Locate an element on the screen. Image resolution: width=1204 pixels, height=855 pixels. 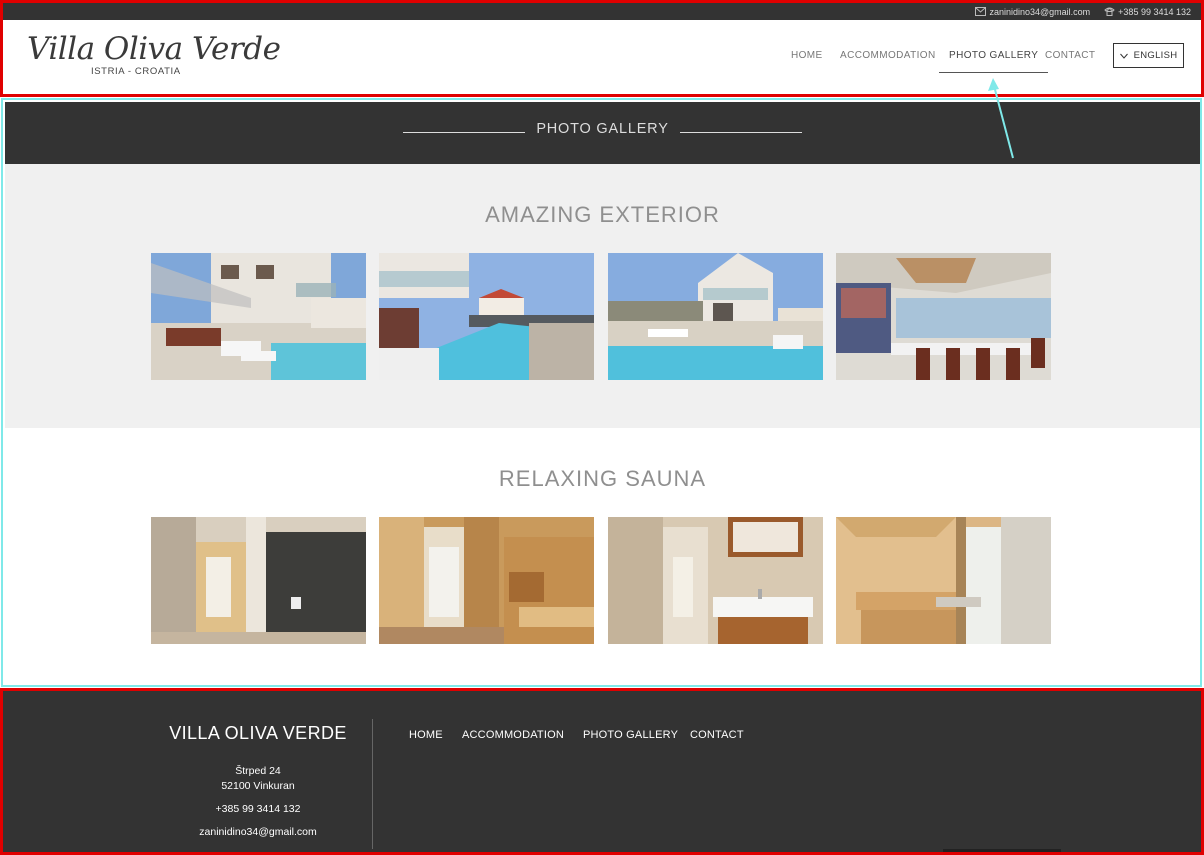
chevron-down-icon is located at coordinates (1123, 56).